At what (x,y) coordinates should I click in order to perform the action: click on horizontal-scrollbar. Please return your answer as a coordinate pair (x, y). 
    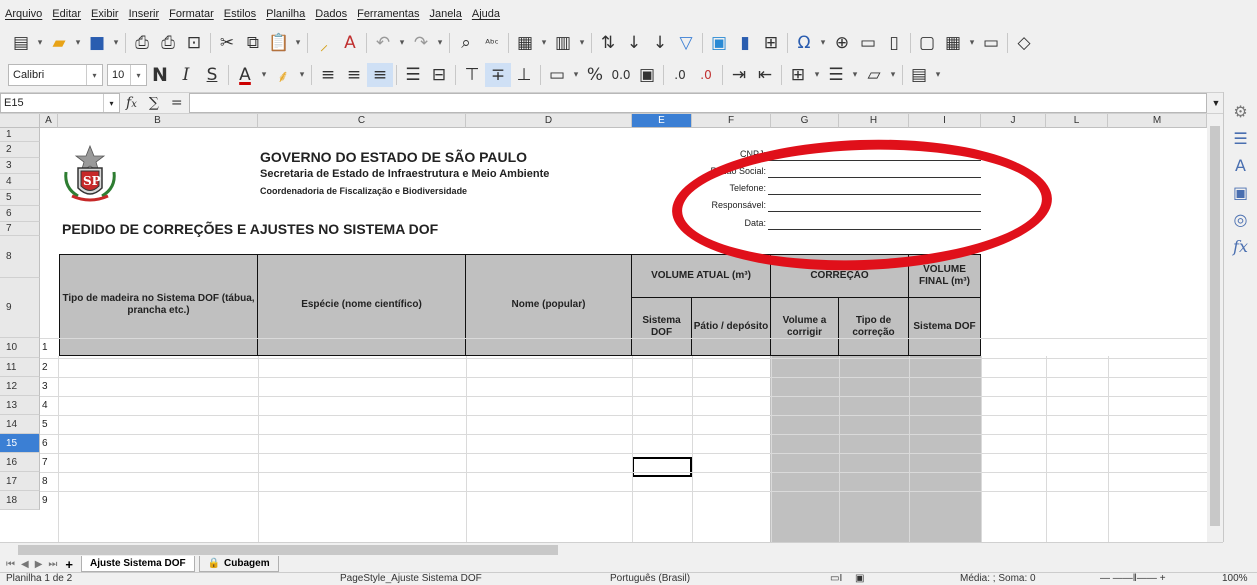
    Looking at the image, I should click on (611, 549).